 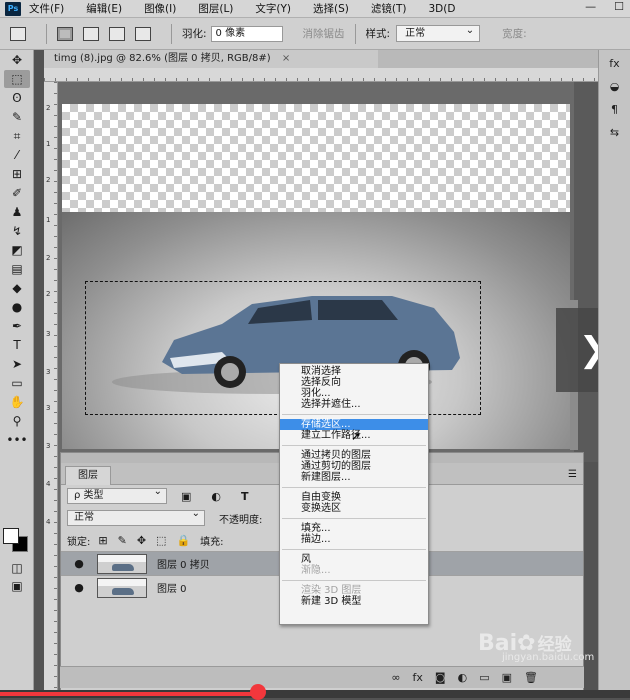 I want to click on close-tab-icon: ×, so click(x=286, y=58).